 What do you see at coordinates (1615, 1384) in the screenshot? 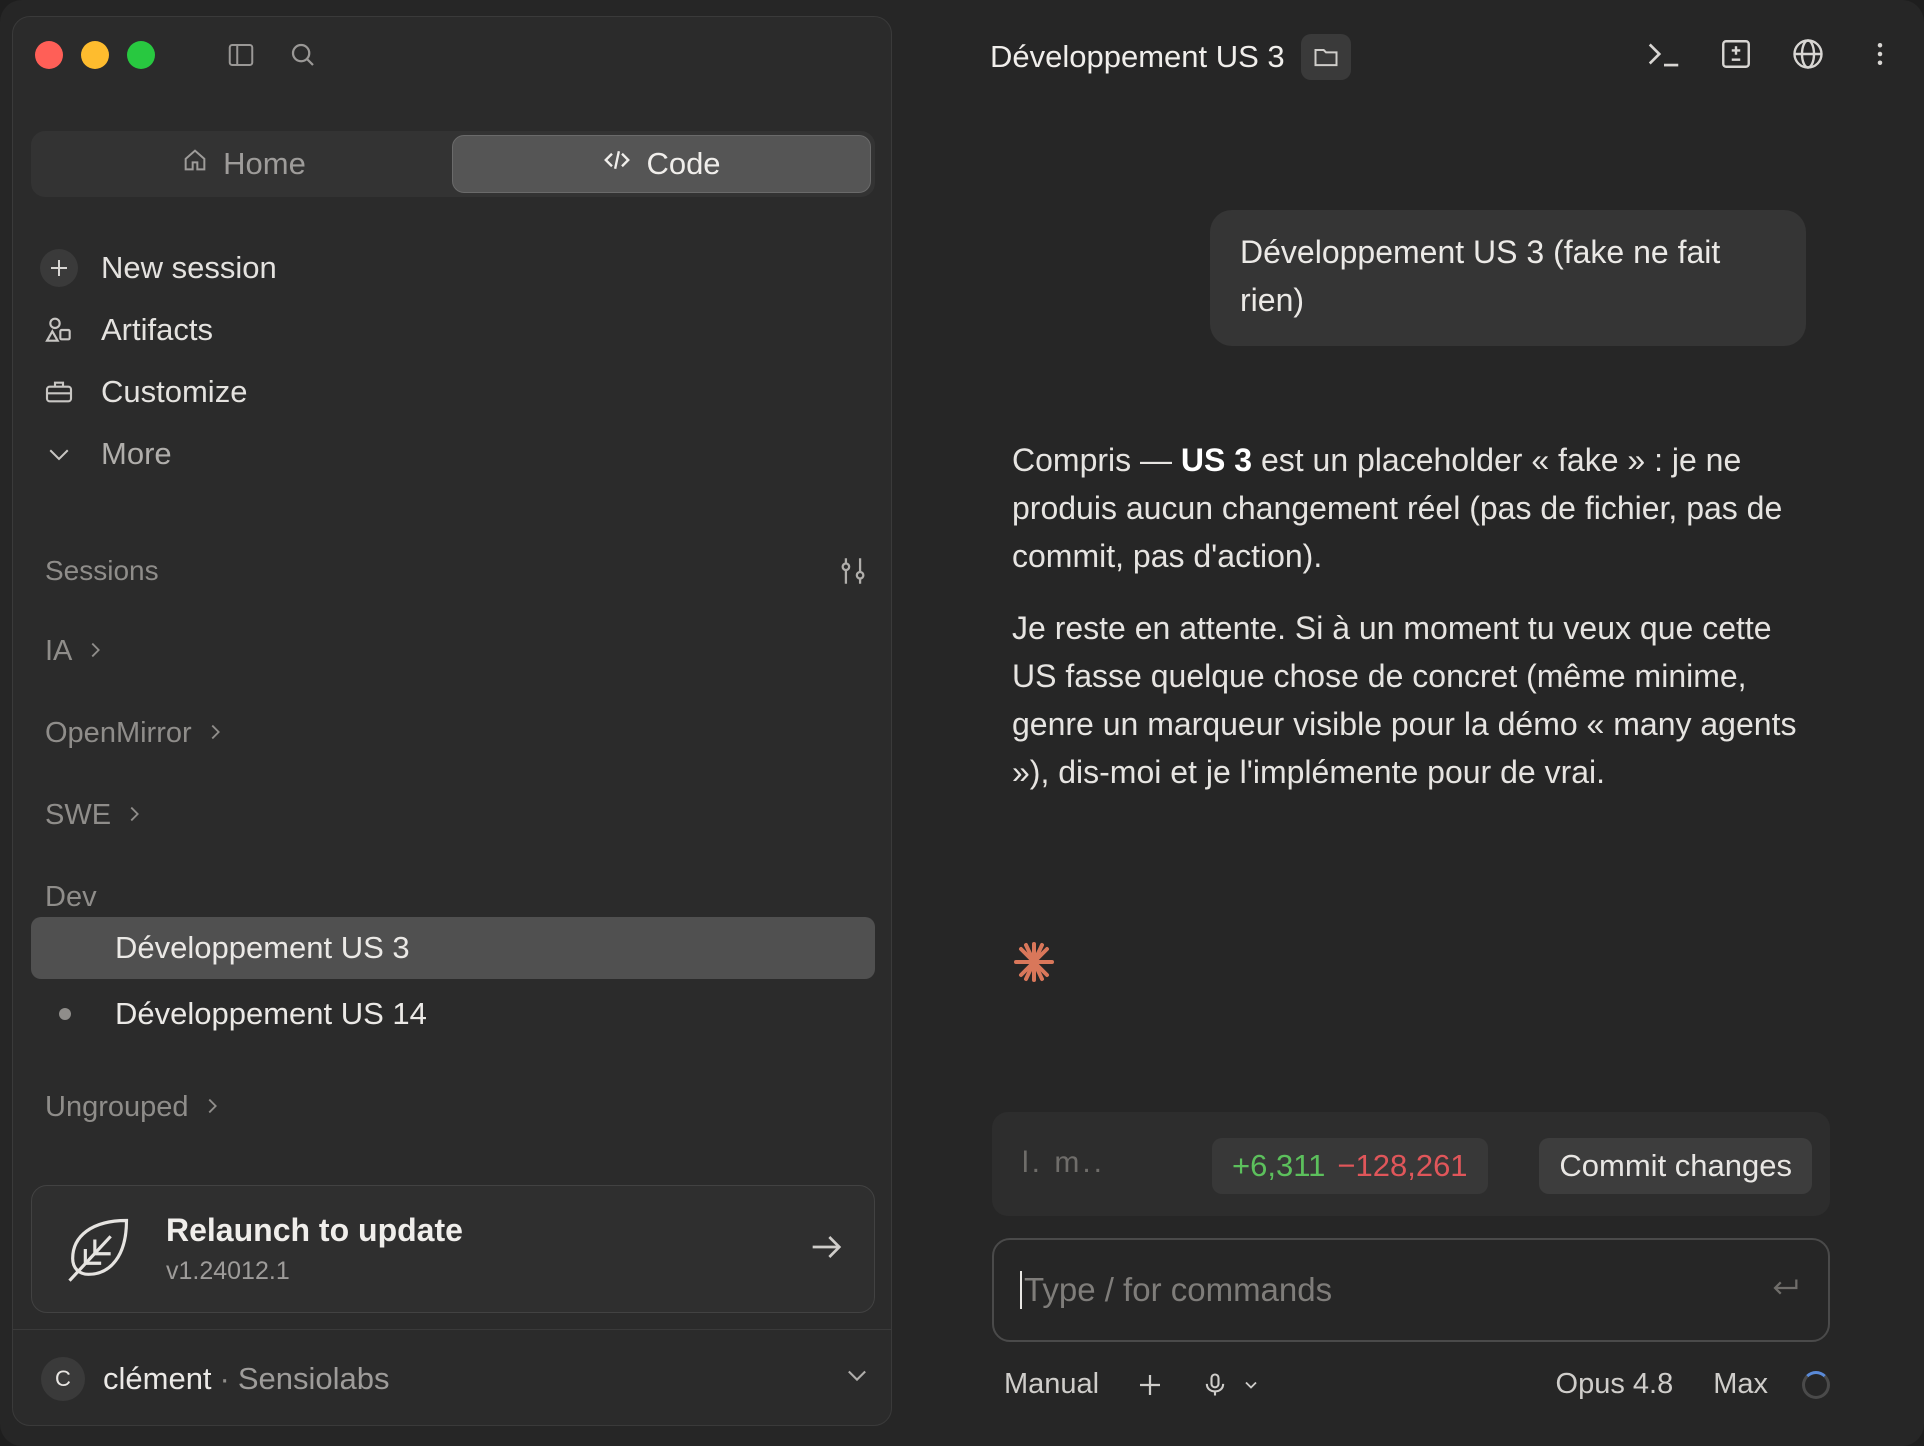
I see `model-selector: Opus 4.8` at bounding box center [1615, 1384].